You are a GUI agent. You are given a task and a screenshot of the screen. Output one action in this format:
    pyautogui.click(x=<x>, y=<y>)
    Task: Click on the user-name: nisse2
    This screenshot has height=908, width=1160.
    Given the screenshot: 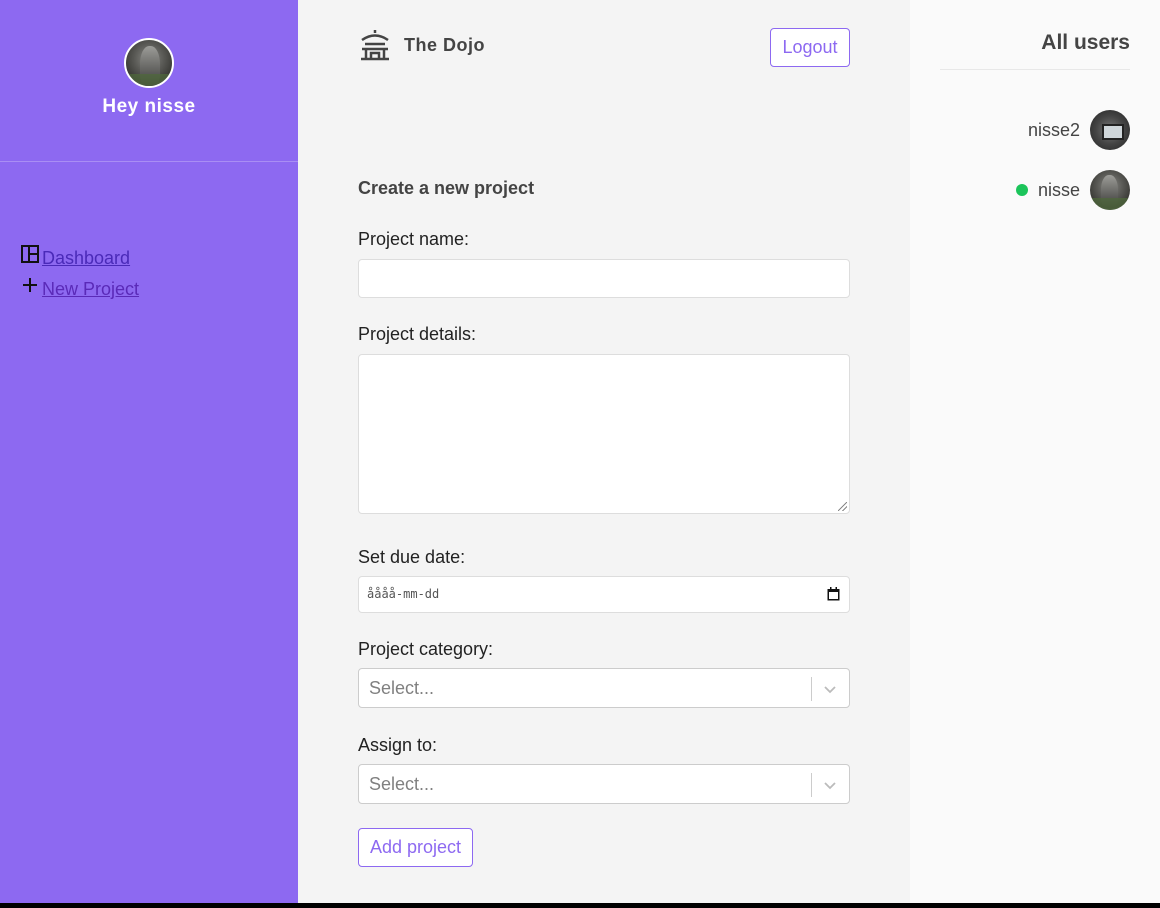 What is the action you would take?
    pyautogui.click(x=1053, y=129)
    